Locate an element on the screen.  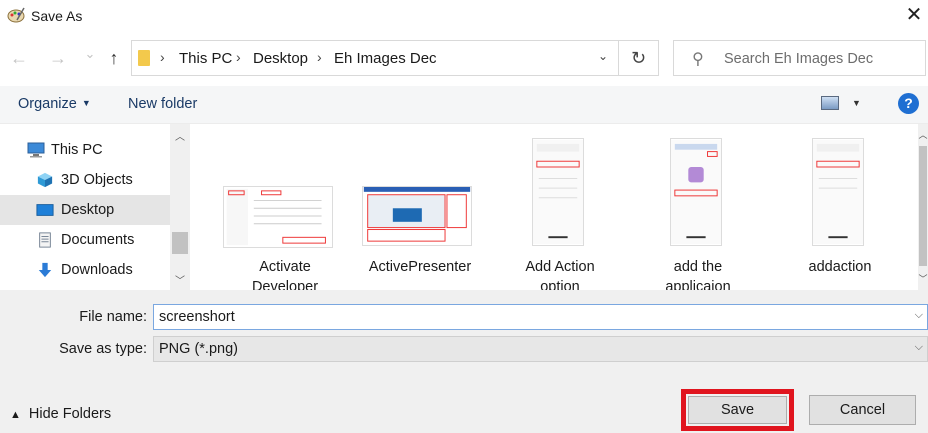
window-title: Save As is located at coordinates (57, 16).